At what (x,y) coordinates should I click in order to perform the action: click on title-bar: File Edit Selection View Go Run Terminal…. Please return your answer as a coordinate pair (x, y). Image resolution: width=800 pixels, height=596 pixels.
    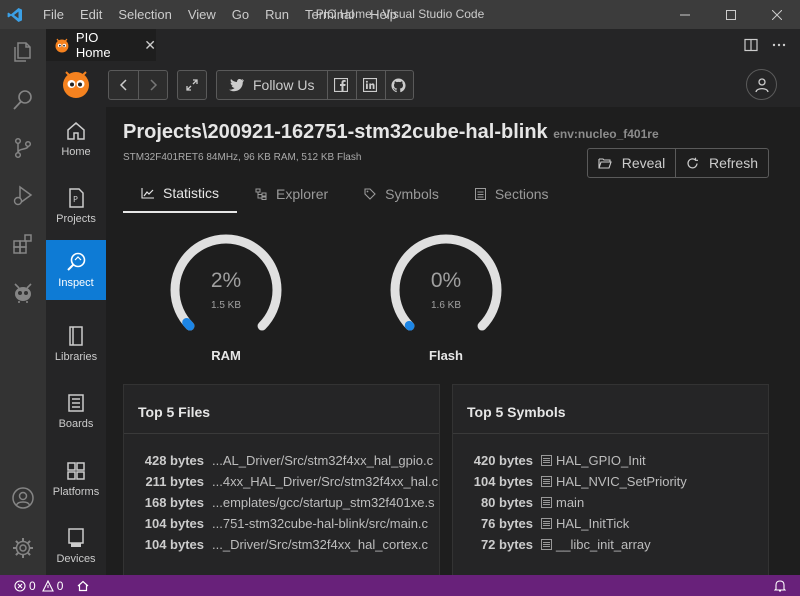
    Looking at the image, I should click on (400, 14).